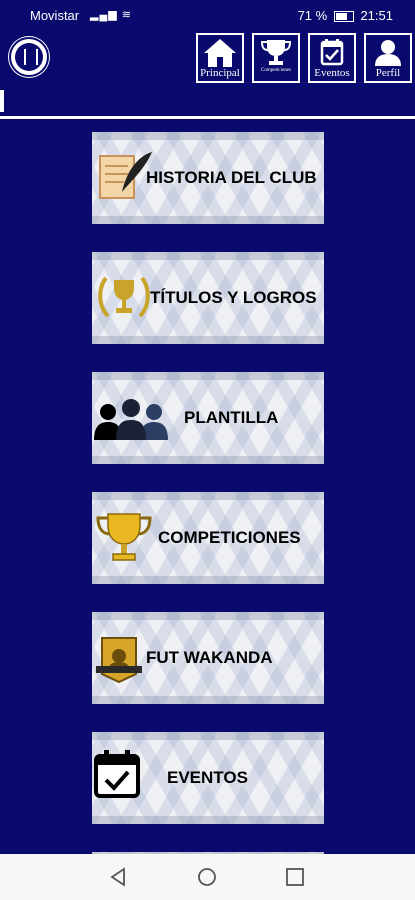 Image resolution: width=415 pixels, height=900 pixels. I want to click on menu-item-label: EVENTOS, so click(207, 777).